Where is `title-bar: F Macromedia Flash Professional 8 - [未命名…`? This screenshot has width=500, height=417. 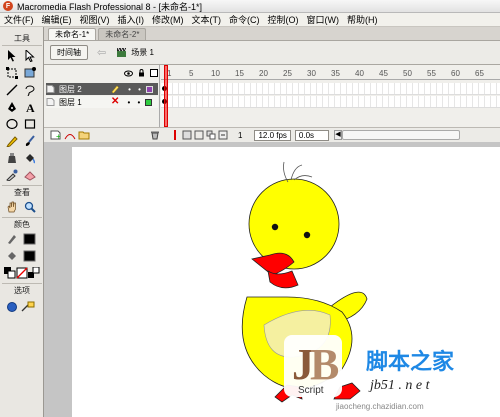
title-bar: F Macromedia Flash Professional 8 - [未命名… is located at coordinates (250, 6).